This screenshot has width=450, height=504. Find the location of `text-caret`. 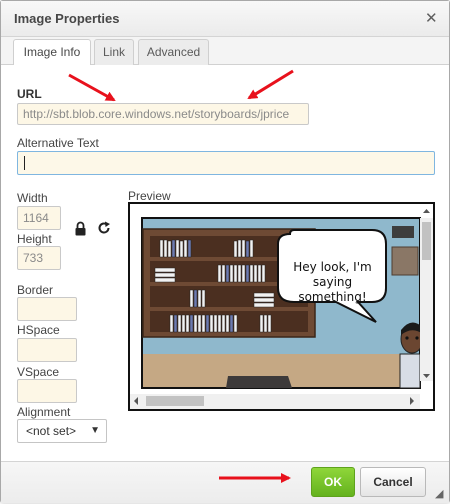

text-caret is located at coordinates (24, 163).